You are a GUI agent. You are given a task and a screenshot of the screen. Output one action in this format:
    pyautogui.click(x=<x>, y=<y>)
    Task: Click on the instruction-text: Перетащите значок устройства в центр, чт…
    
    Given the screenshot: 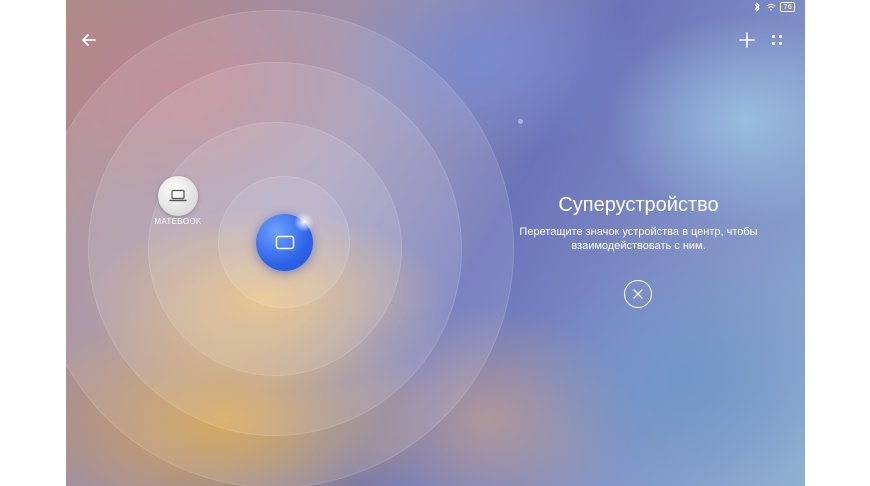 What is the action you would take?
    pyautogui.click(x=638, y=239)
    